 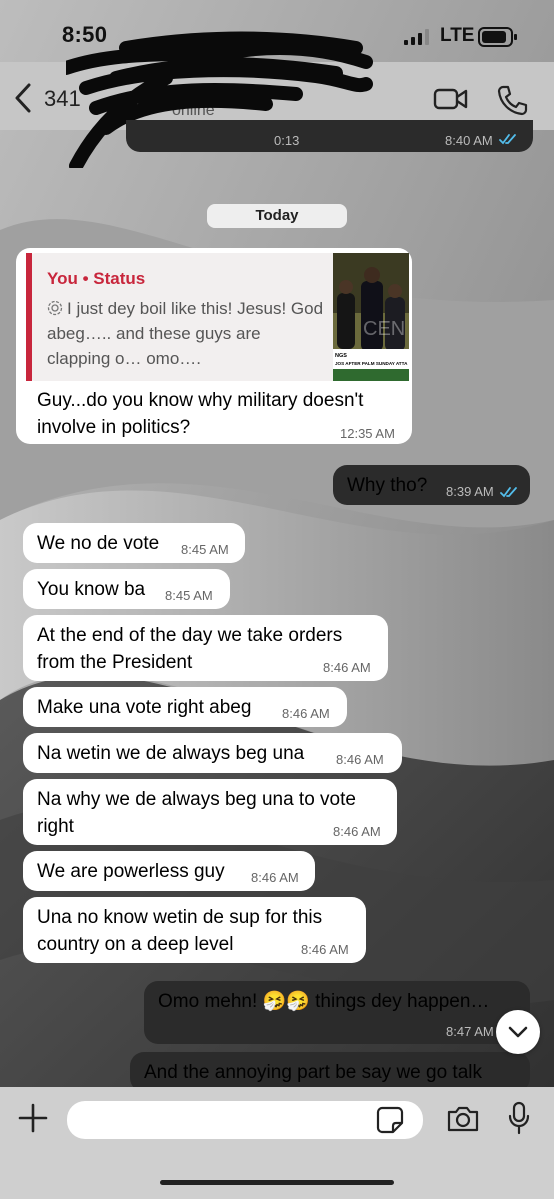 What do you see at coordinates (23, 98) in the screenshot?
I see `chevron-left-icon` at bounding box center [23, 98].